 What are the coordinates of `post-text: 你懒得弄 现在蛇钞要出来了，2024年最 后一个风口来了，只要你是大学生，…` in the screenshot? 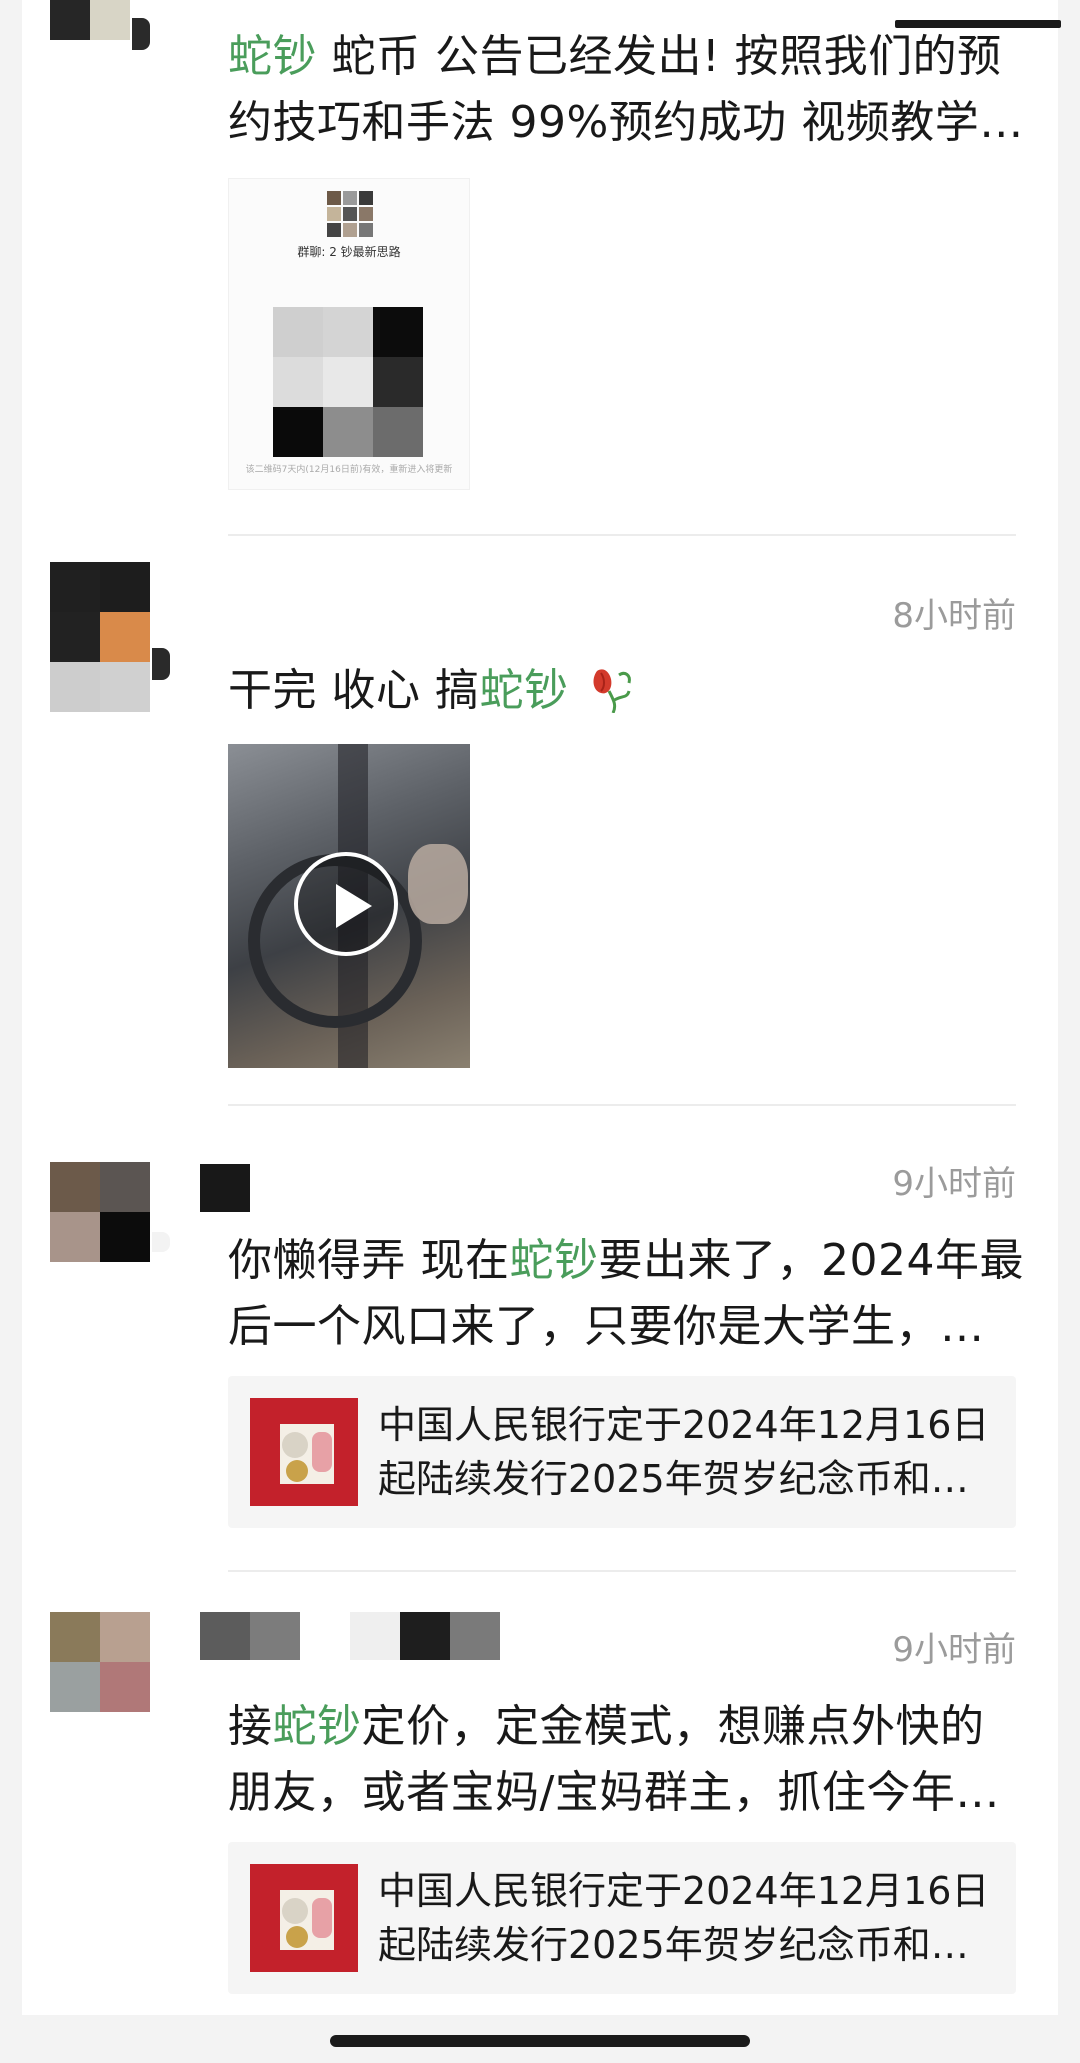 It's located at (633, 1294).